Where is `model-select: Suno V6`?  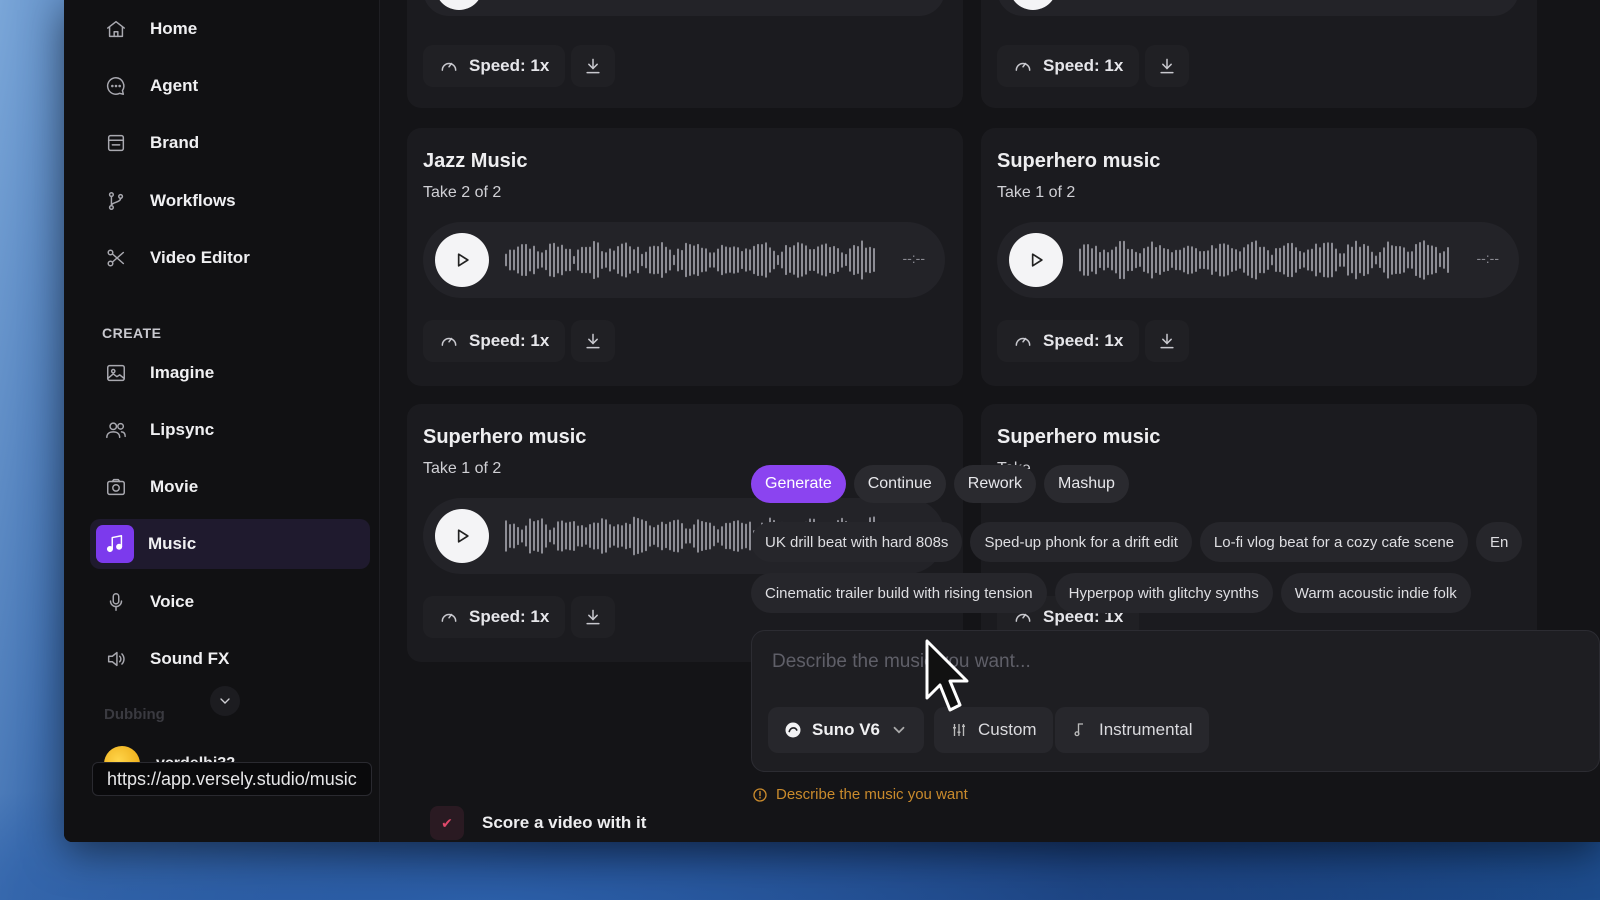
model-select: Suno V6 is located at coordinates (846, 730).